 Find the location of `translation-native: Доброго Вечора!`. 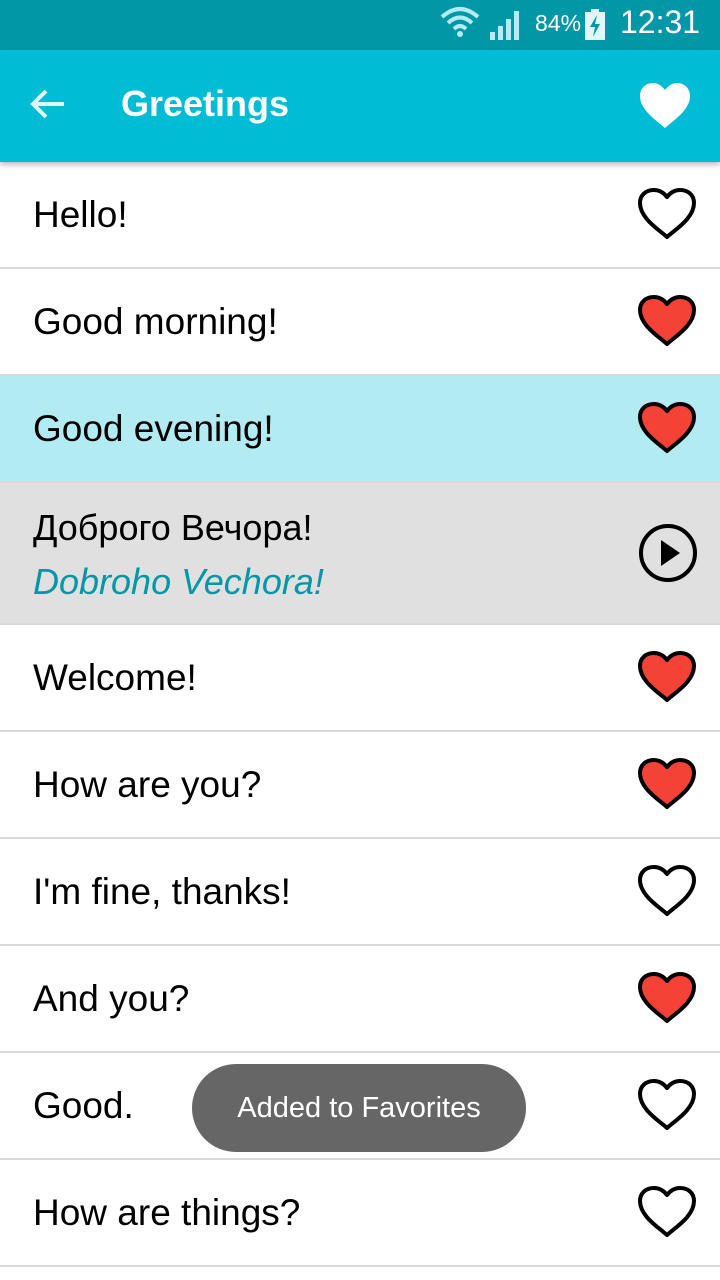

translation-native: Доброго Вечора! is located at coordinates (173, 527).